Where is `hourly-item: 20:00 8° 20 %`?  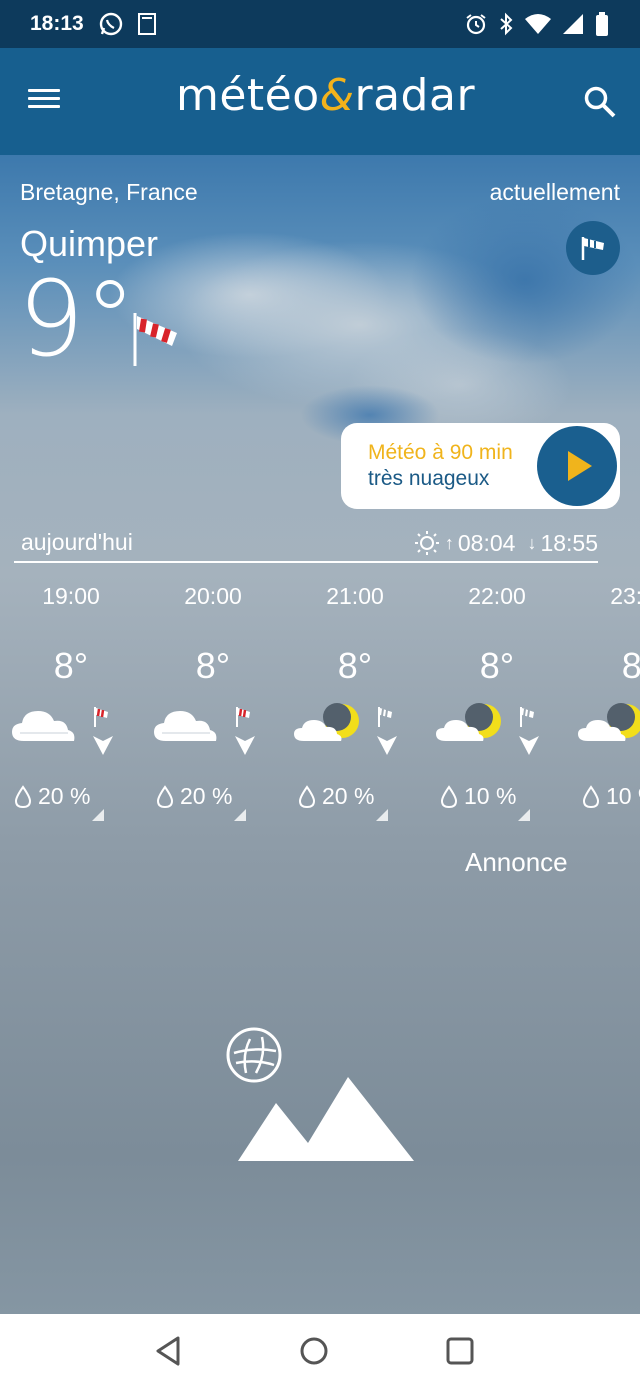 hourly-item: 20:00 8° 20 % is located at coordinates (213, 708).